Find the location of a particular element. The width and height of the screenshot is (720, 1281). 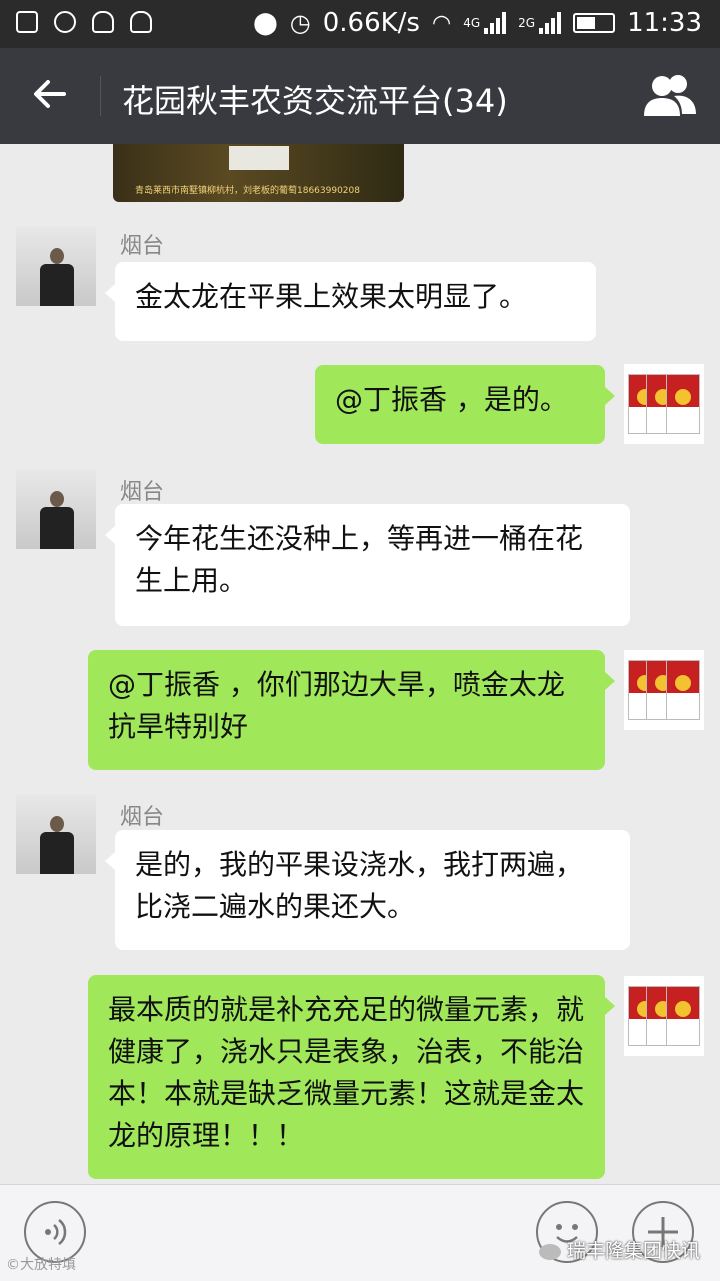

wechat-logo-icon is located at coordinates (549, 1251).